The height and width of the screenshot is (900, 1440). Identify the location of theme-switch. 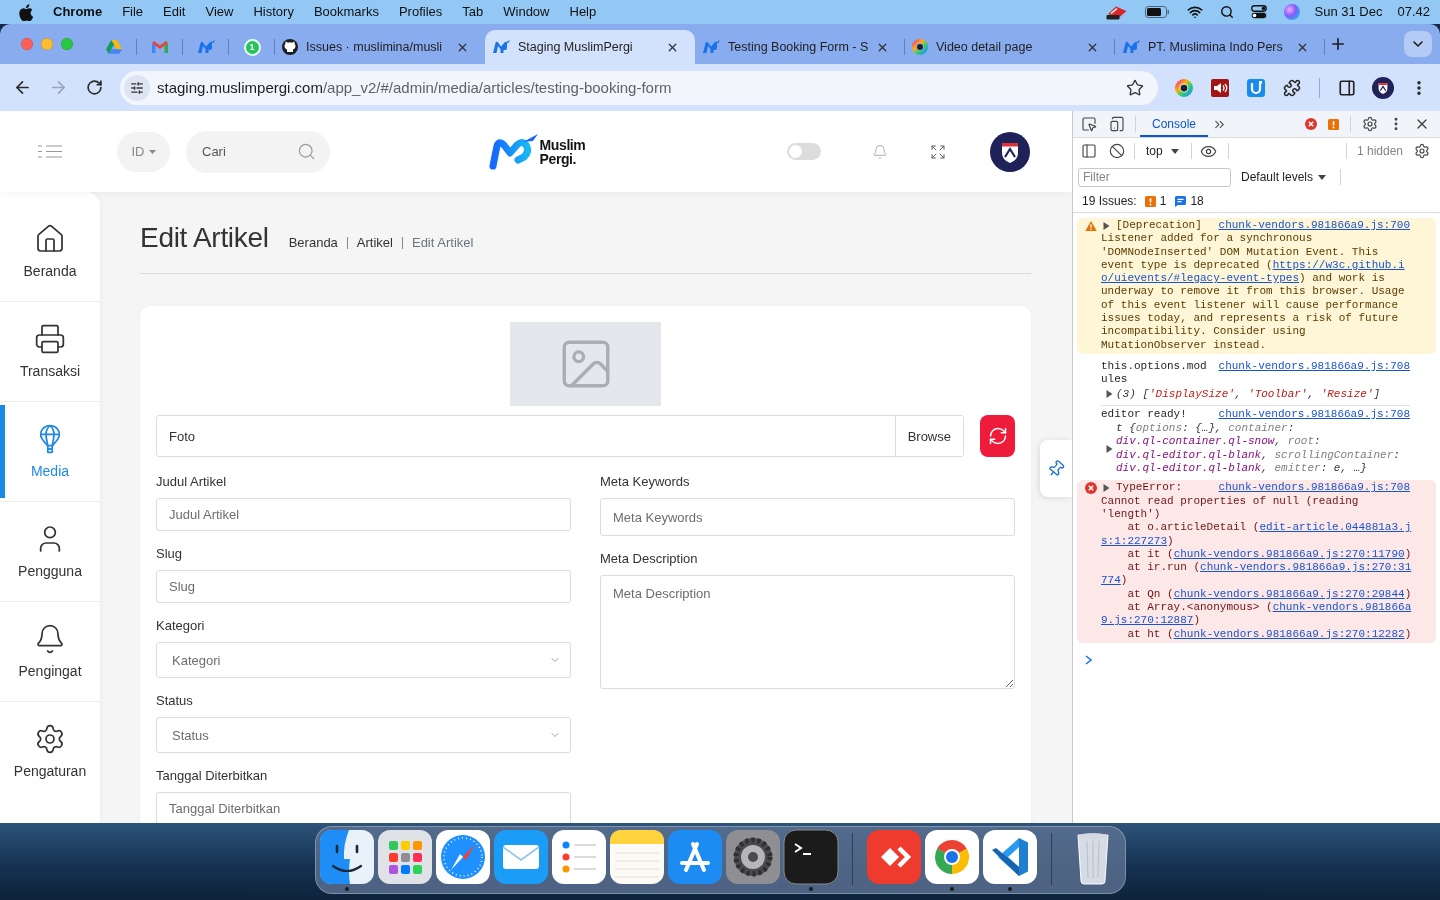
(804, 151).